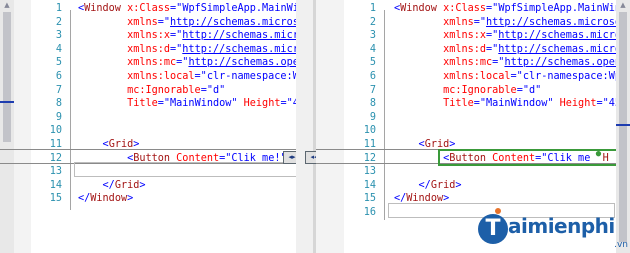 The image size is (630, 253). I want to click on code-token: Clik me!, so click(256, 158).